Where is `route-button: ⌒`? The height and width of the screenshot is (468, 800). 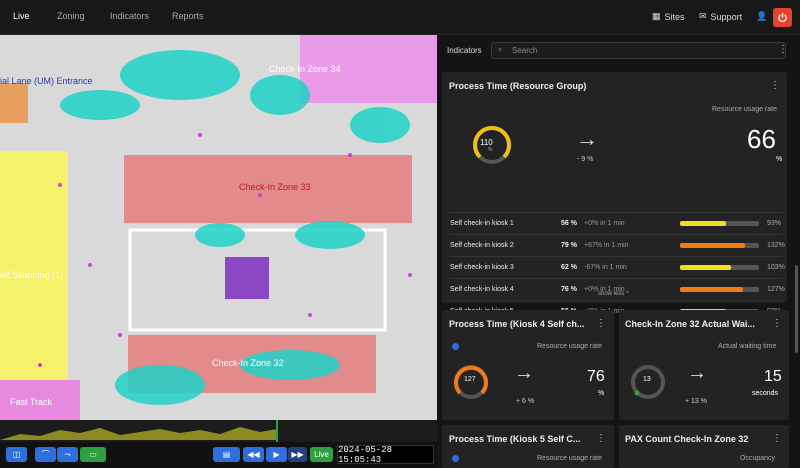
route-button: ⌒ is located at coordinates (45, 454).